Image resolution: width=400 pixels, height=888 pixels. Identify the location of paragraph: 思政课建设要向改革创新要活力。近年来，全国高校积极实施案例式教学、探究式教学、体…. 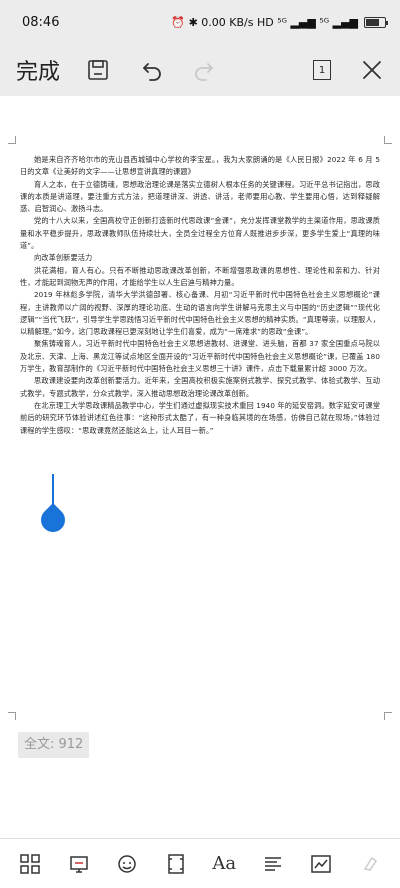
(200, 387).